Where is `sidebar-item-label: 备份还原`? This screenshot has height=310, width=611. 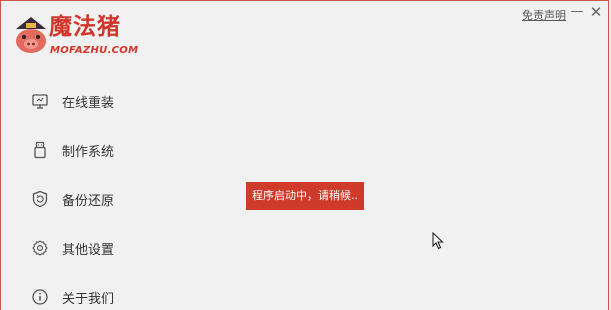
sidebar-item-label: 备份还原 is located at coordinates (88, 201).